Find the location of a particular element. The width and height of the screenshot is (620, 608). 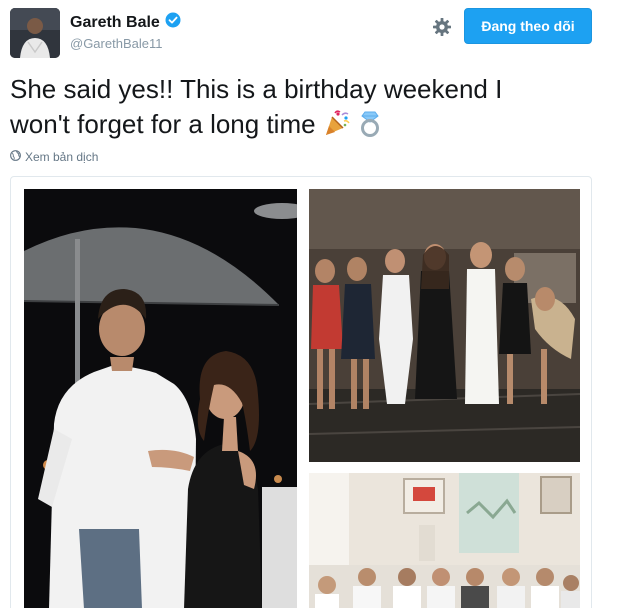

party-popper-icon is located at coordinates (337, 127).